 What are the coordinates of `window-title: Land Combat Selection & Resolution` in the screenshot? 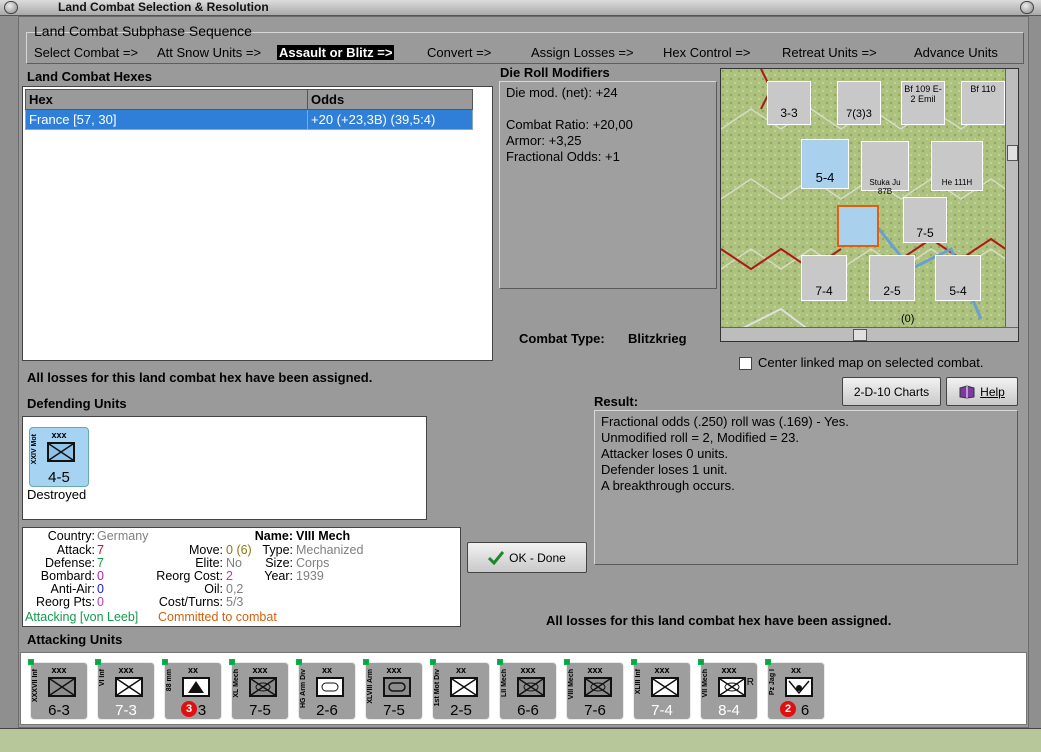 It's located at (163, 7).